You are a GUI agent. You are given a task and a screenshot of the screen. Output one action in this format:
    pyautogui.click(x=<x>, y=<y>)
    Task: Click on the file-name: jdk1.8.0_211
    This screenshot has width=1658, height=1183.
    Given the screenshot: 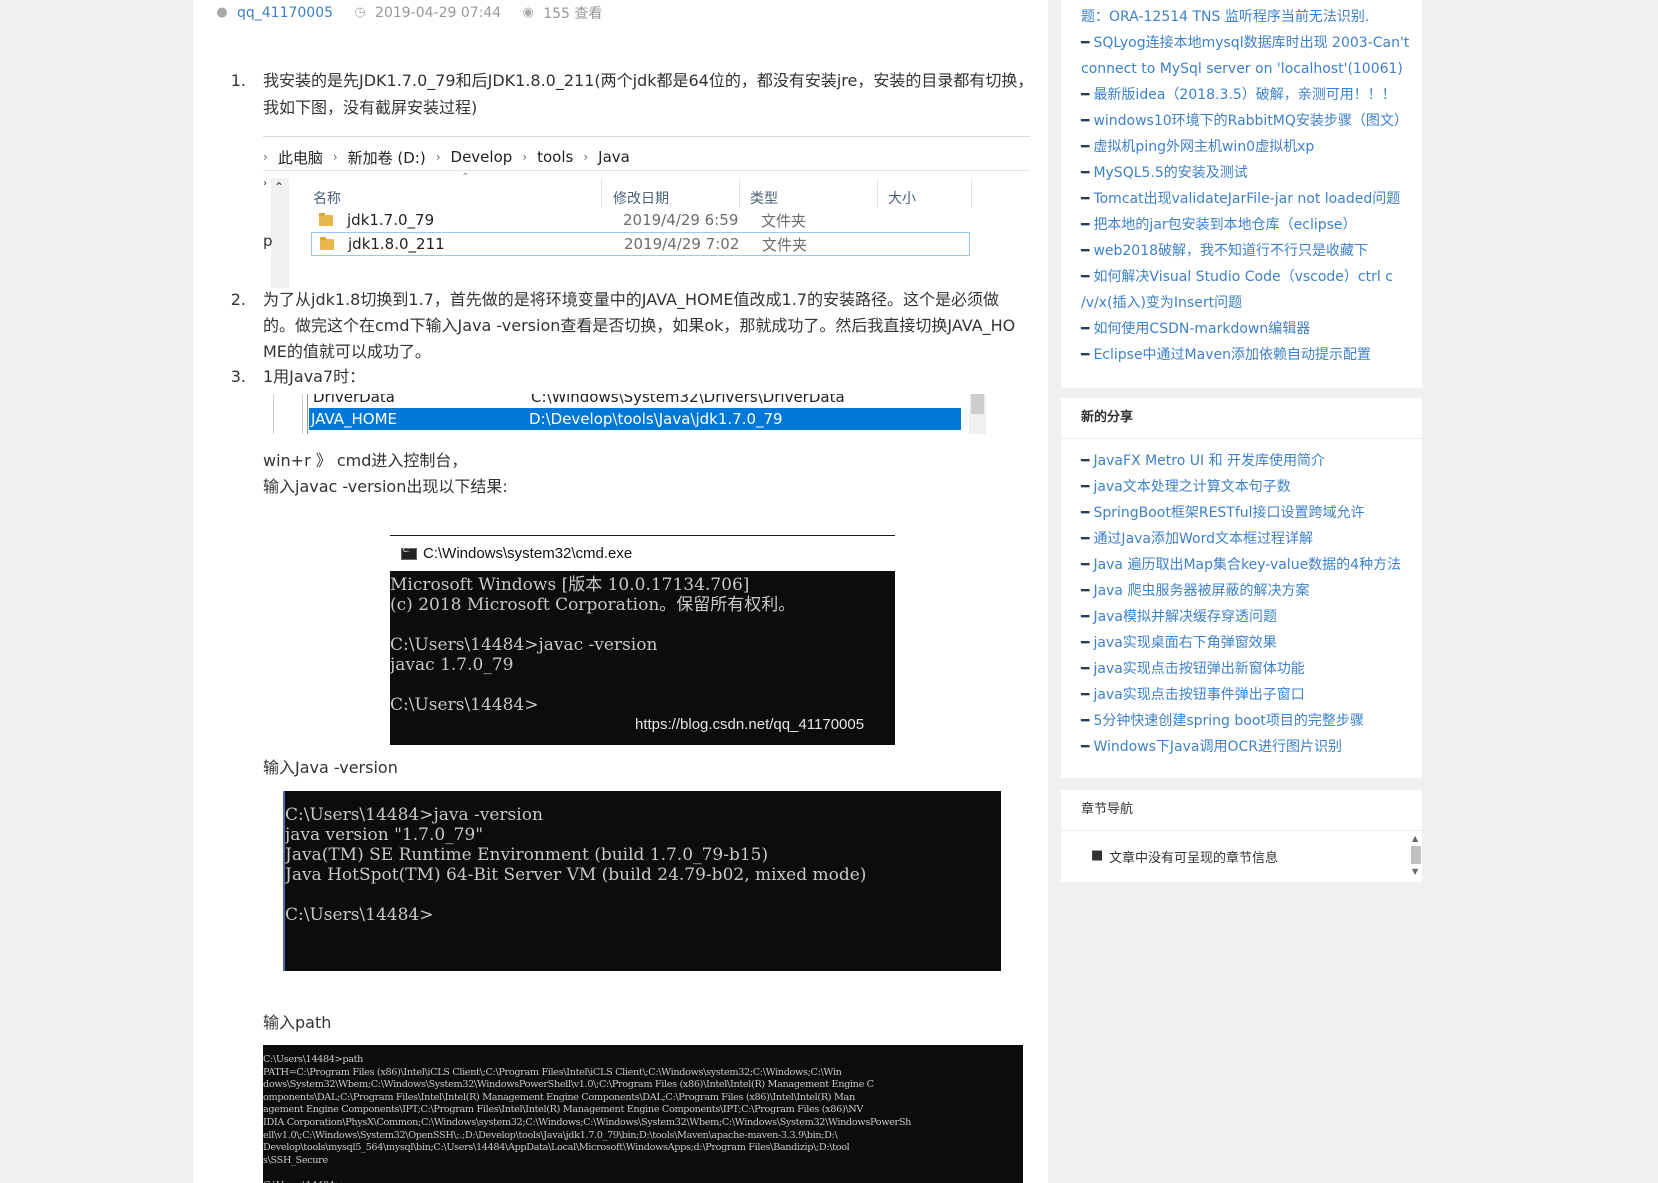 What is the action you would take?
    pyautogui.click(x=396, y=244)
    